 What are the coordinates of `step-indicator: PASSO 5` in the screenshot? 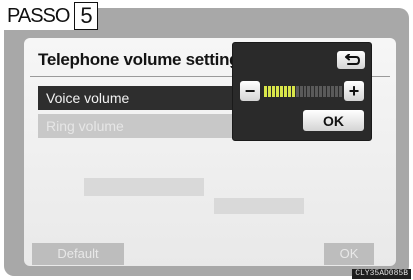 It's located at (51, 16).